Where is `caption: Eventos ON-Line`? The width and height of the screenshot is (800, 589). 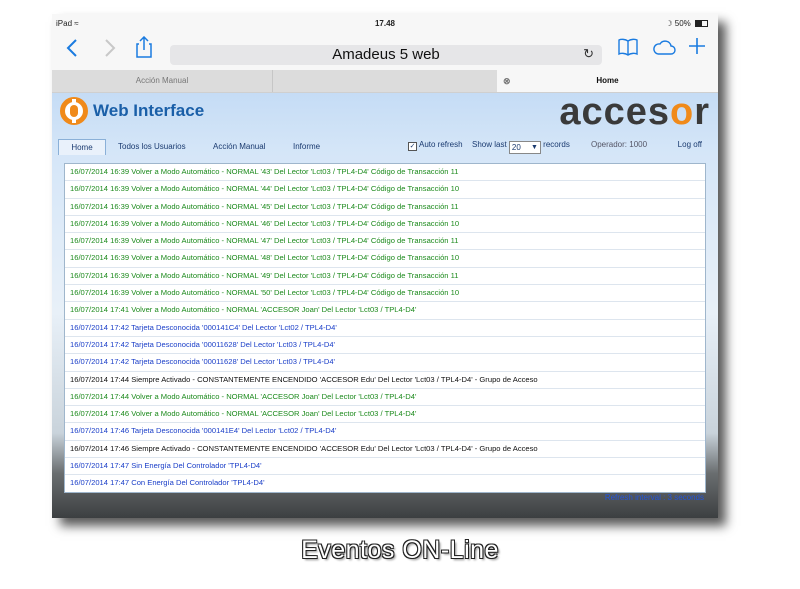
caption: Eventos ON-Line is located at coordinates (400, 550).